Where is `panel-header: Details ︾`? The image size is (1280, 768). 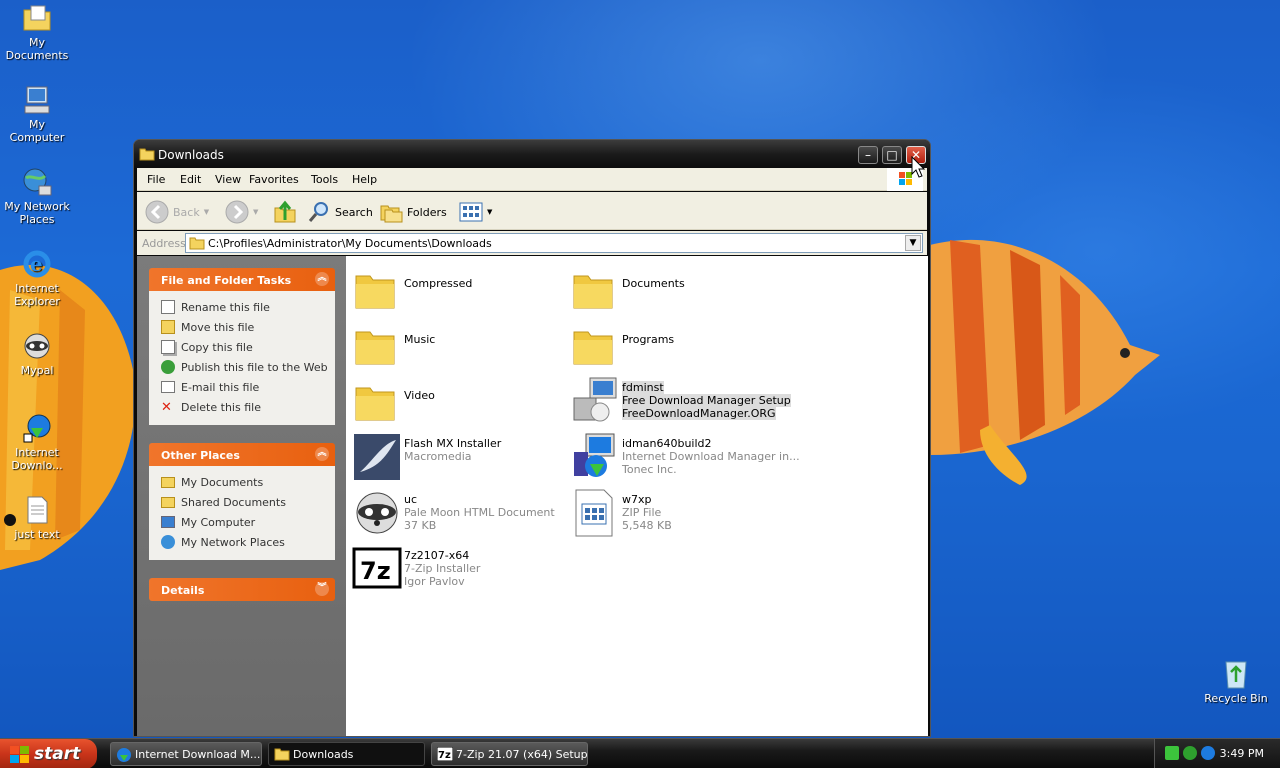 panel-header: Details ︾ is located at coordinates (242, 589).